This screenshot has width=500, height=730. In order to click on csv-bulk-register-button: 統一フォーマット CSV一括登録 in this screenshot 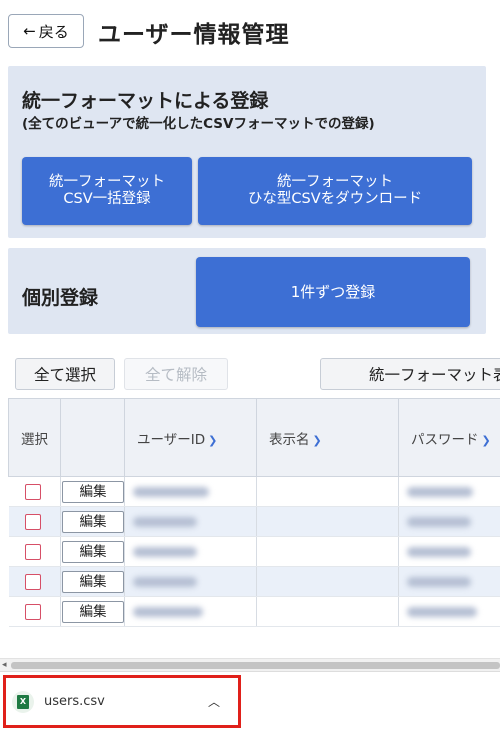, I will do `click(107, 191)`.